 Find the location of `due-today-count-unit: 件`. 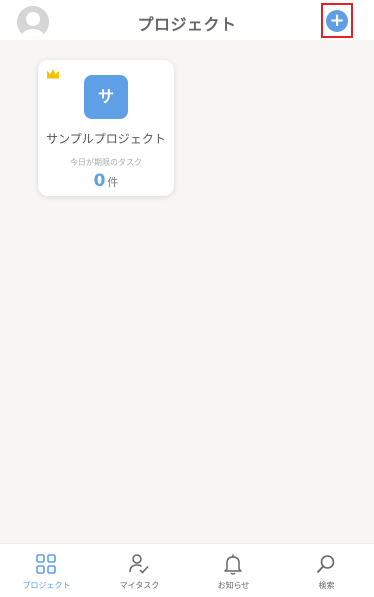

due-today-count-unit: 件 is located at coordinates (113, 182).